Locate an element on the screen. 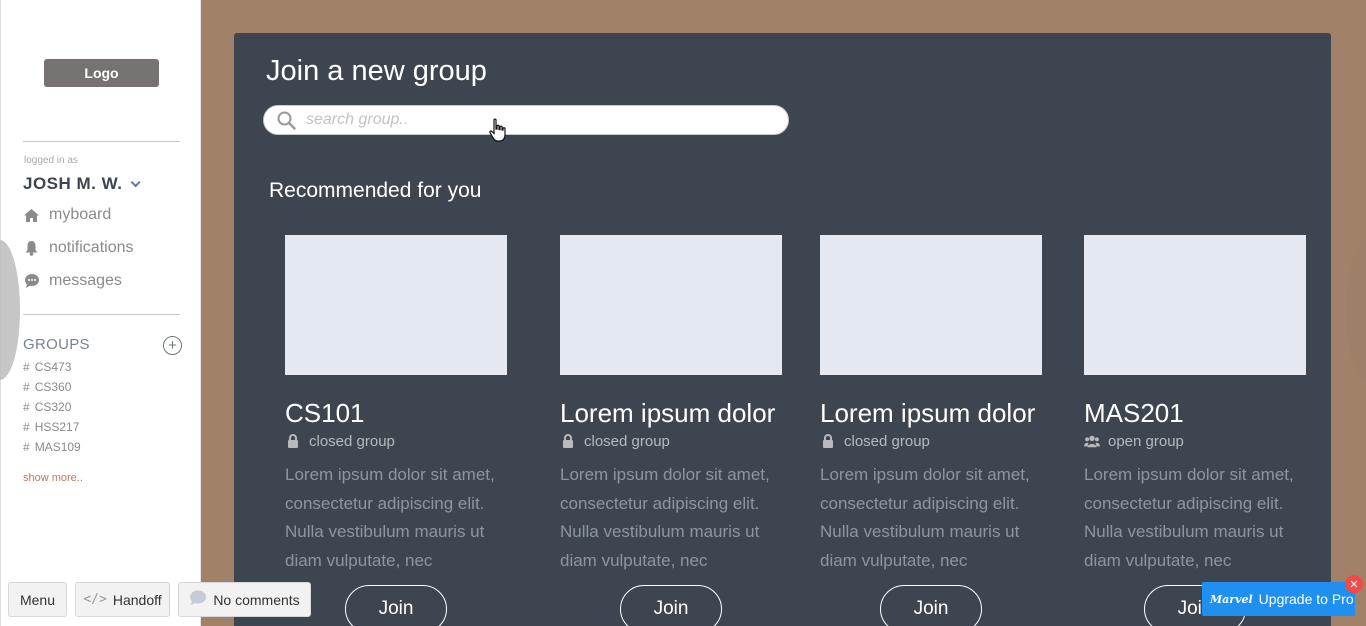 The height and width of the screenshot is (626, 1366). code-icon: </> is located at coordinates (95, 599).